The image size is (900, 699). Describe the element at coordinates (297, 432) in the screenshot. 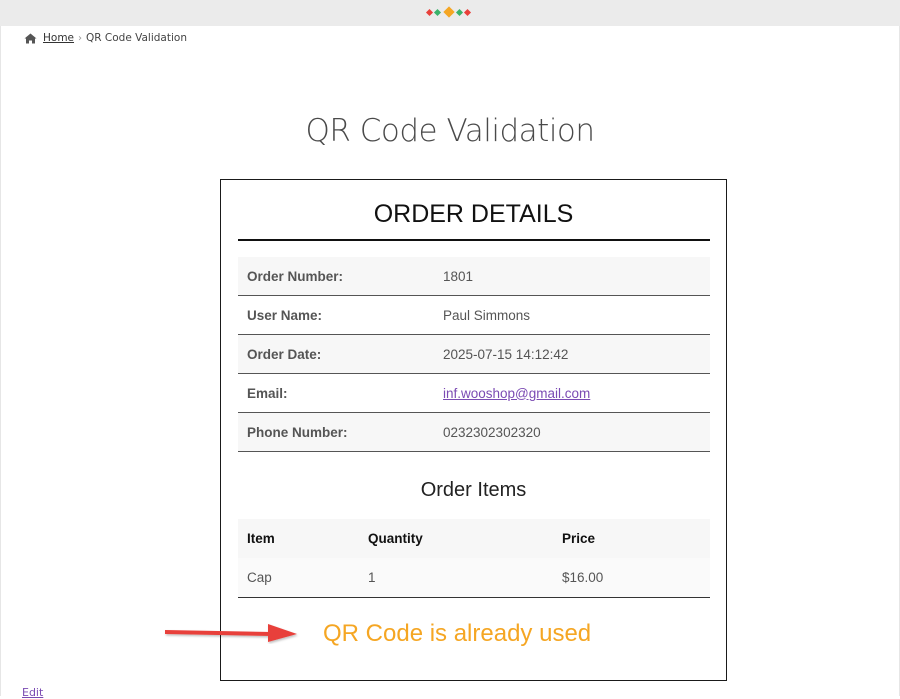

I see `detail-label: Phone Number:` at that location.